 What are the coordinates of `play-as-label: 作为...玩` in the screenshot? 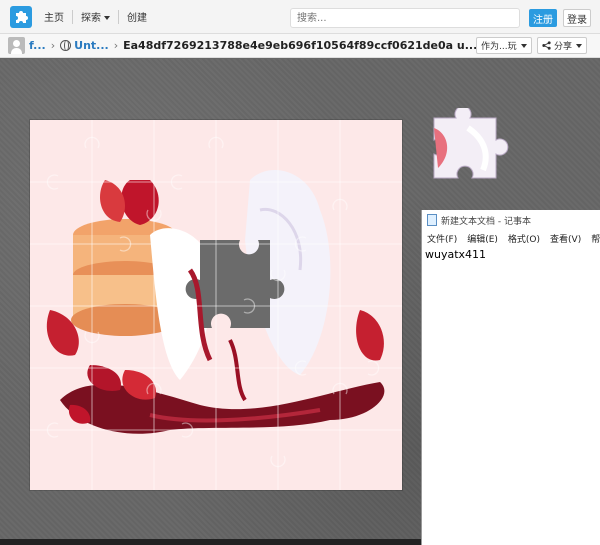 It's located at (499, 47).